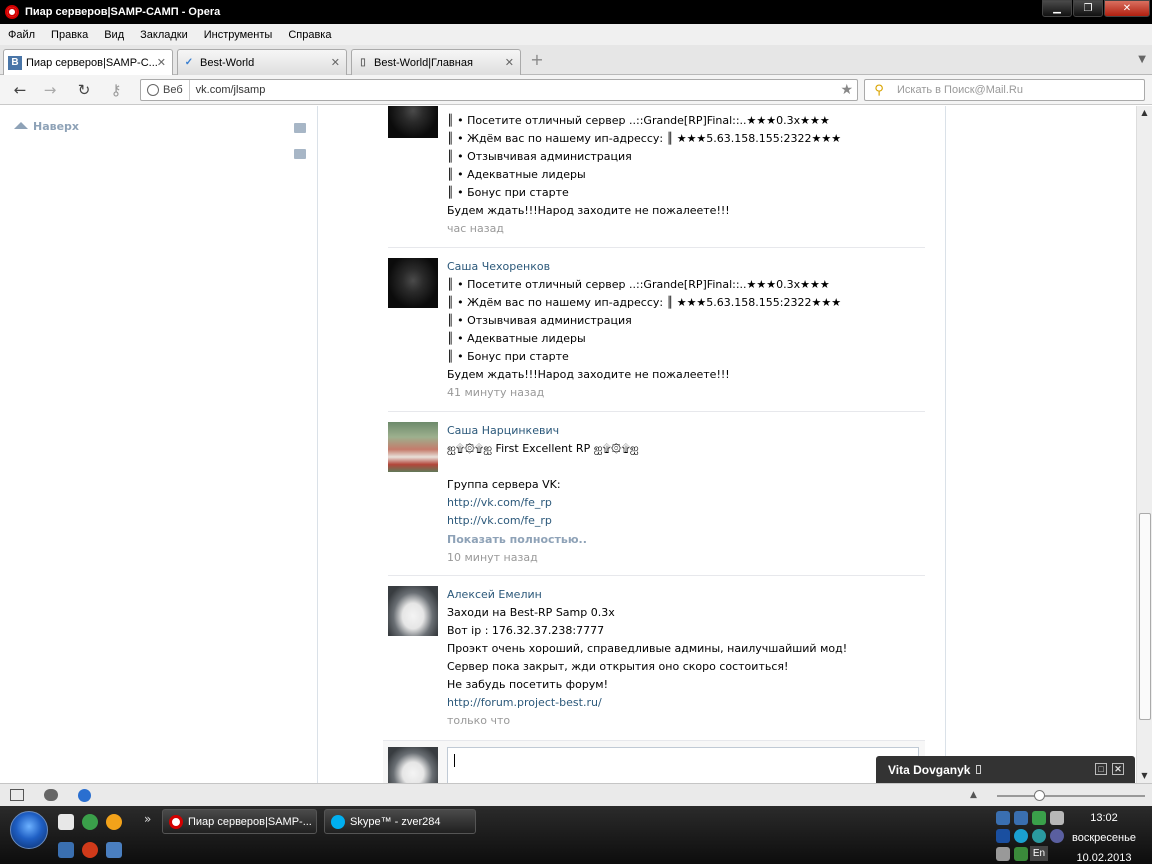  What do you see at coordinates (50, 90) in the screenshot?
I see `forward-arrow-icon: →` at bounding box center [50, 90].